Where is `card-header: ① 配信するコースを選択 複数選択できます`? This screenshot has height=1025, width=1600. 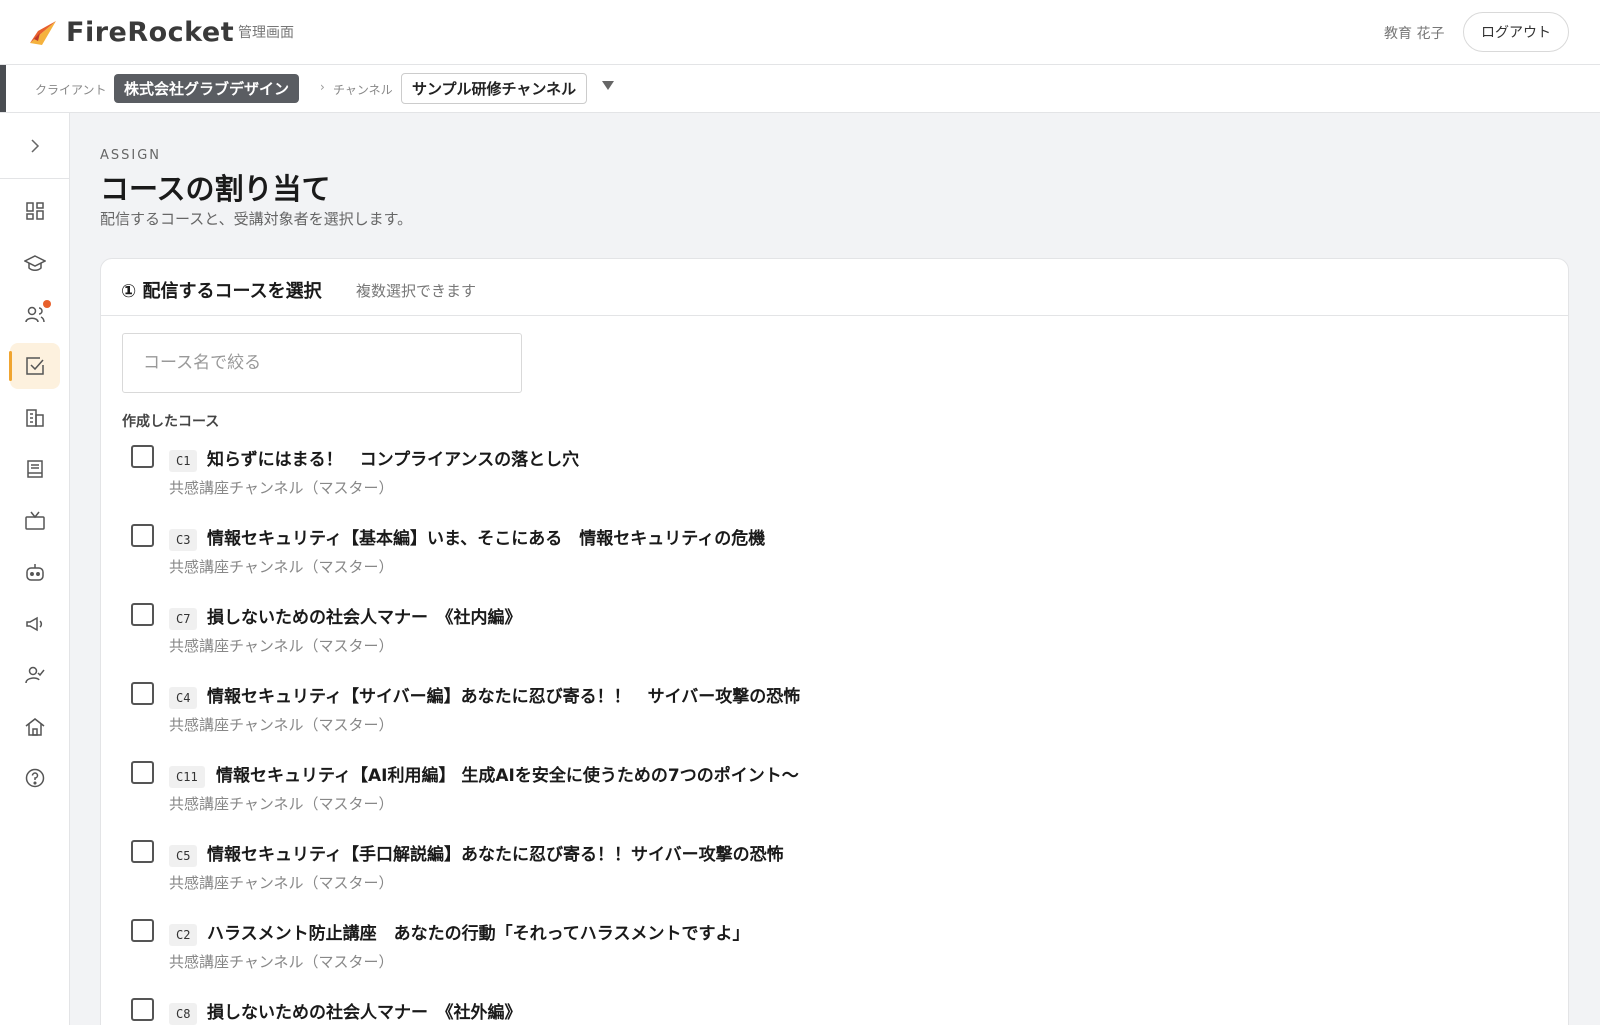 card-header: ① 配信するコースを選択 複数選択できます is located at coordinates (834, 287).